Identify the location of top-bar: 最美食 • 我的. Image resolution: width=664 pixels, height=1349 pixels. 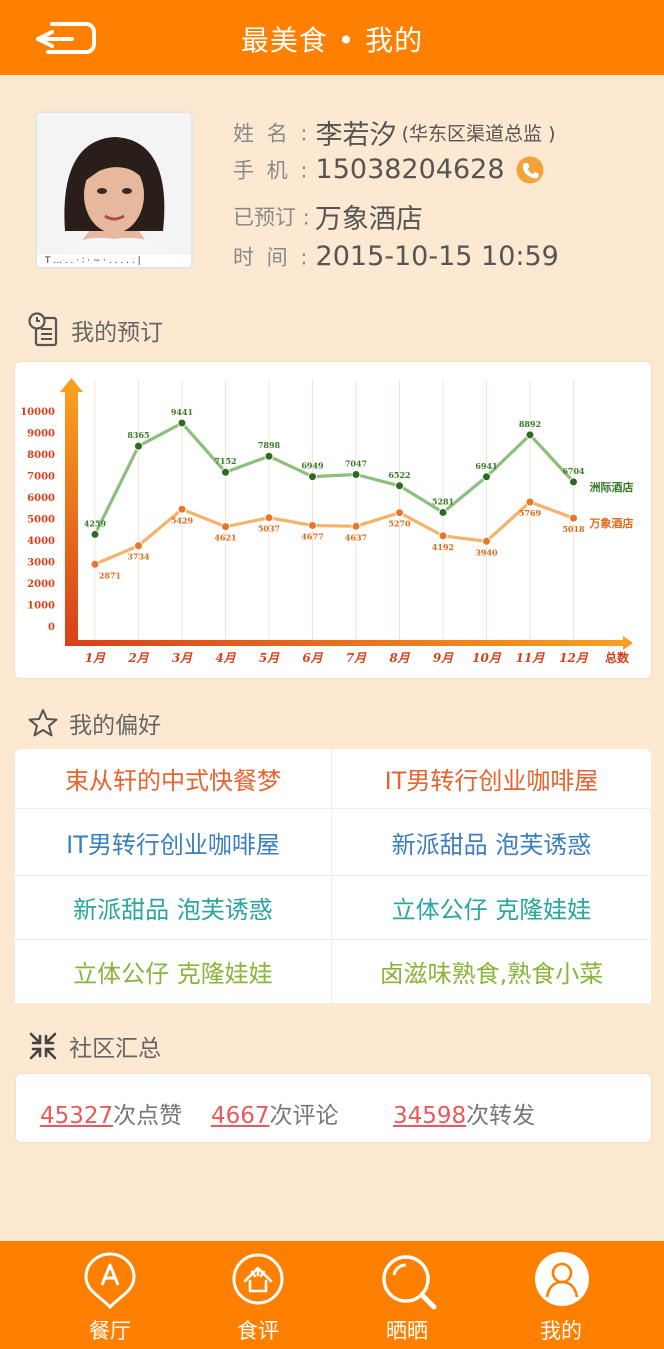
(332, 37).